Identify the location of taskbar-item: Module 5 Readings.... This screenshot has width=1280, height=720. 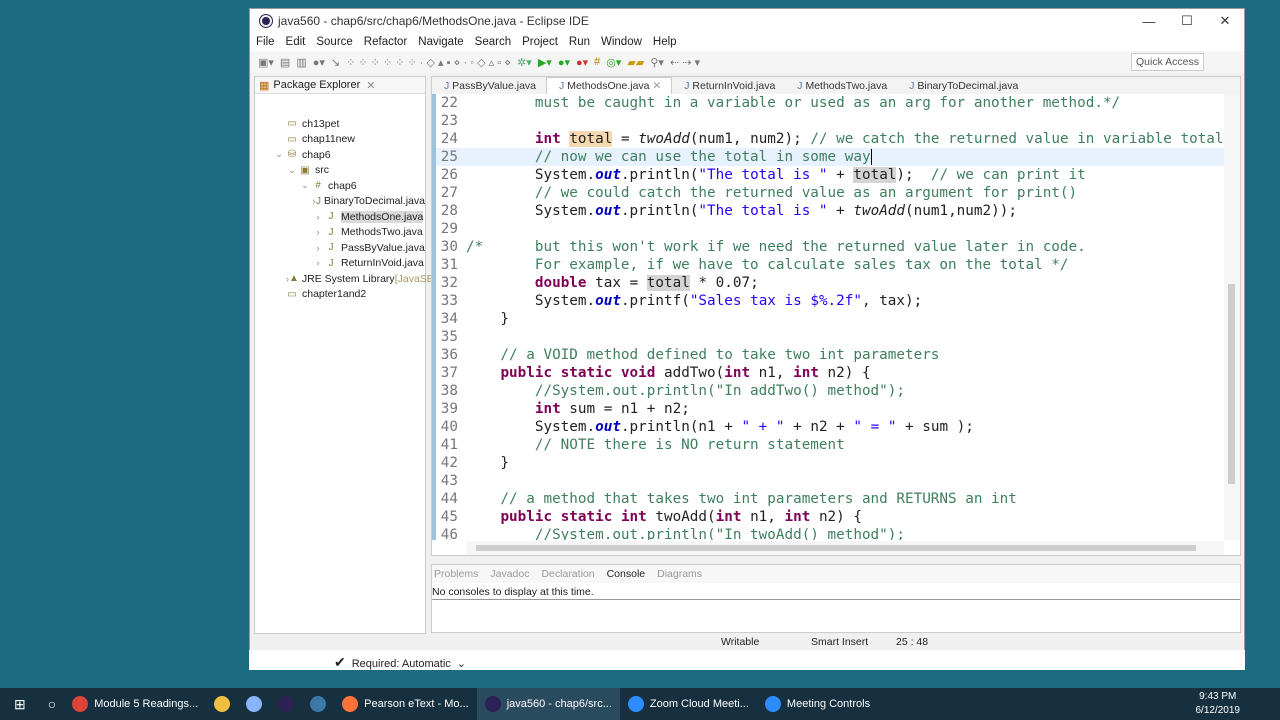
(135, 704).